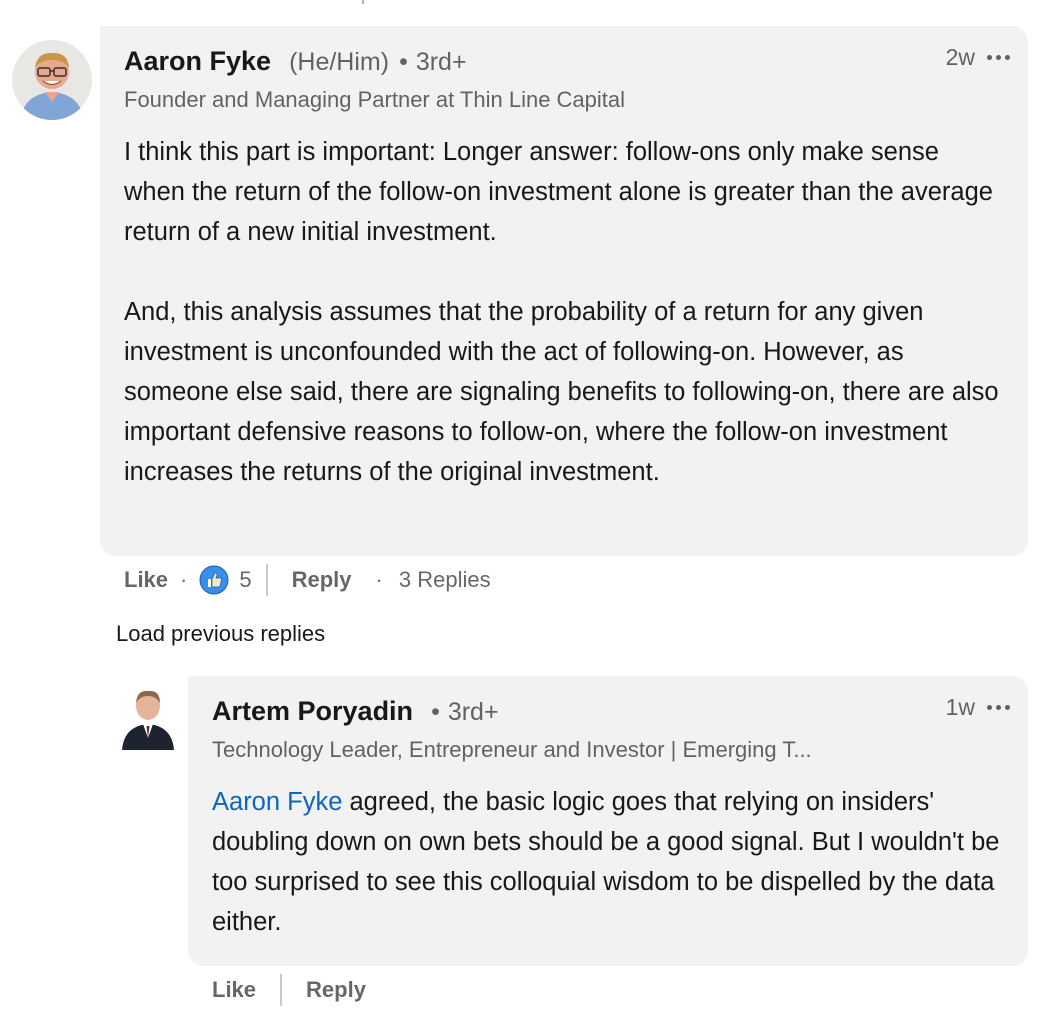  What do you see at coordinates (445, 580) in the screenshot?
I see `replies-count-link: 3 Replies` at bounding box center [445, 580].